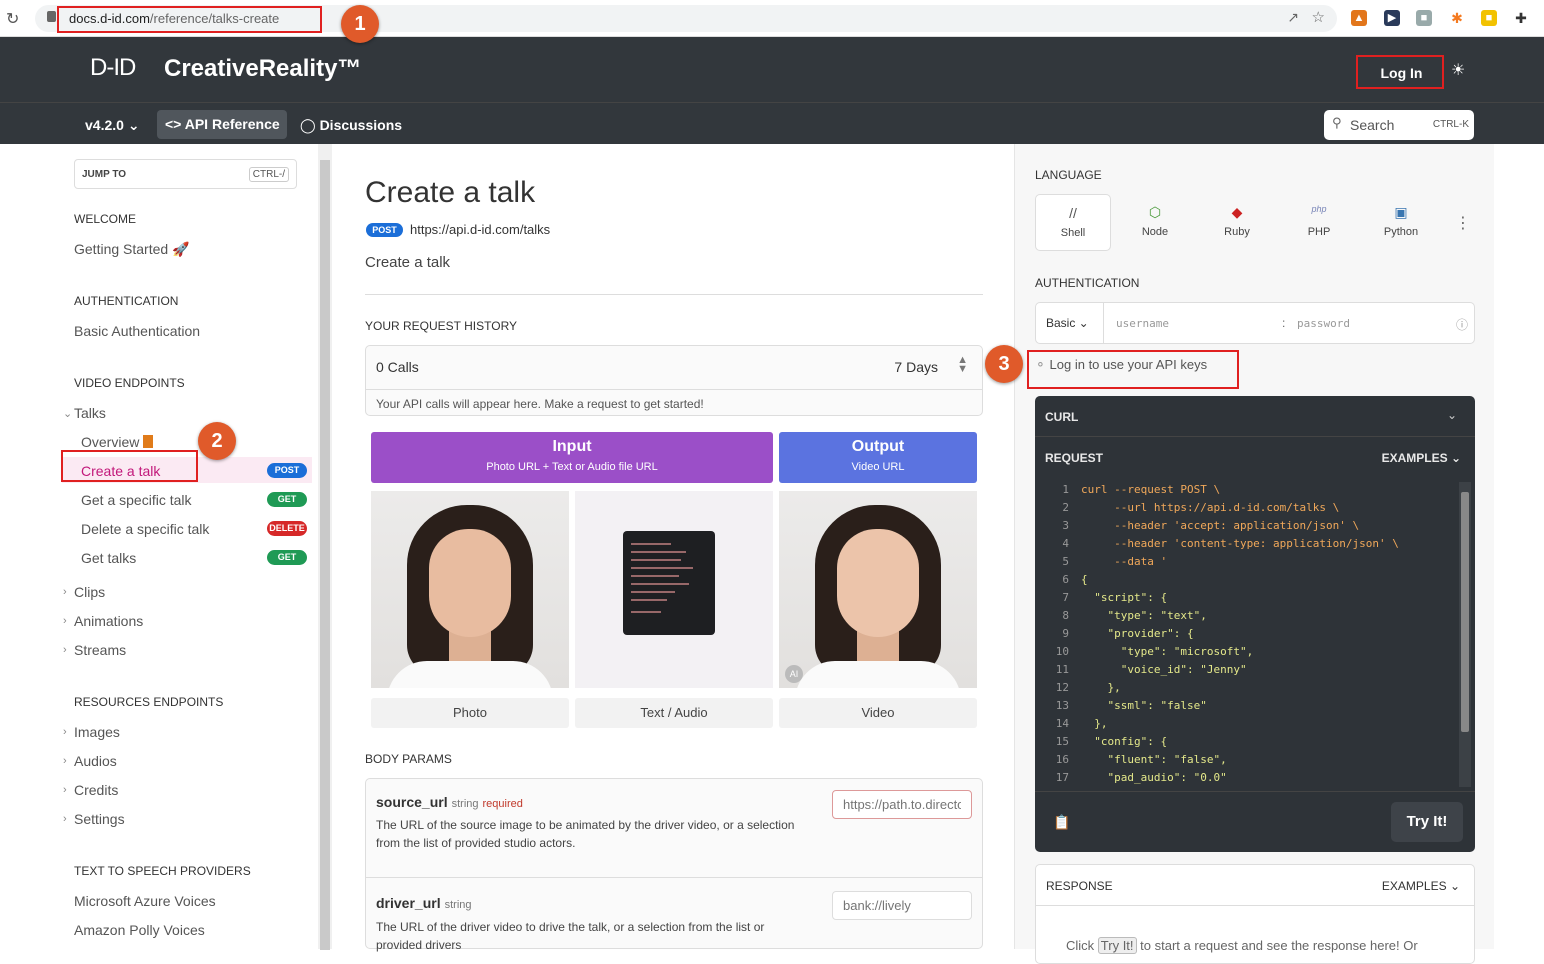  What do you see at coordinates (181, 249) in the screenshot?
I see `rocket-icon: 🚀` at bounding box center [181, 249].